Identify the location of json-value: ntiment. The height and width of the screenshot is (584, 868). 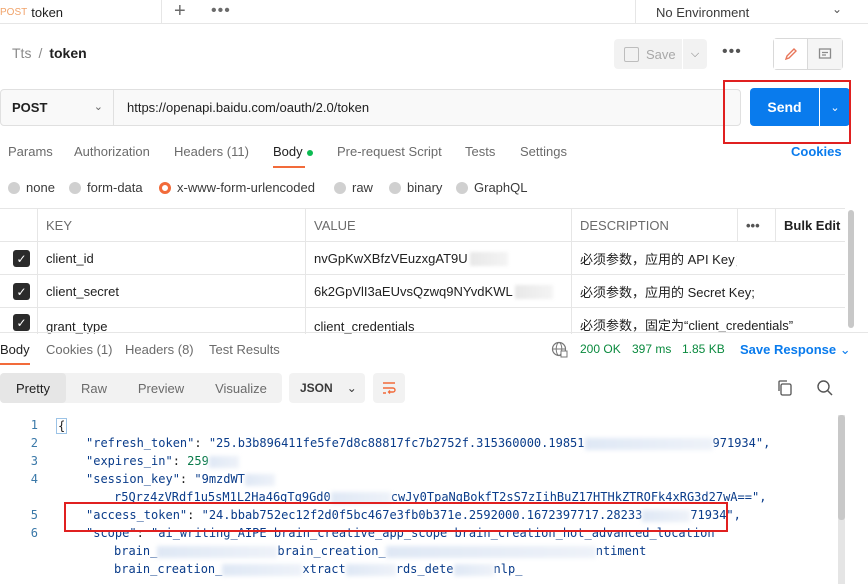
(621, 551).